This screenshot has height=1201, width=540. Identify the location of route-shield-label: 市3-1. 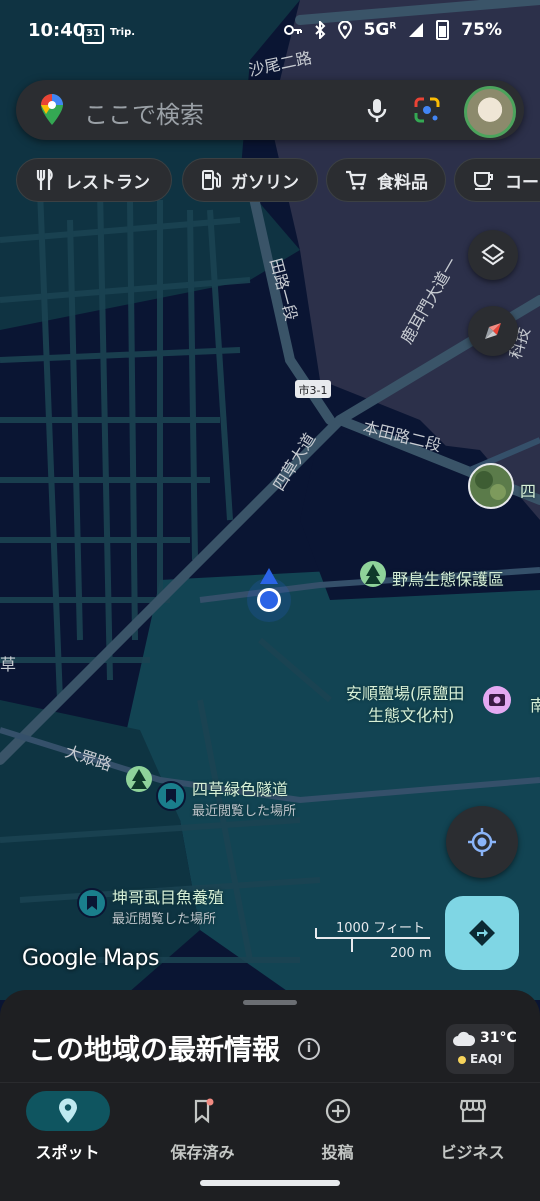
(313, 390).